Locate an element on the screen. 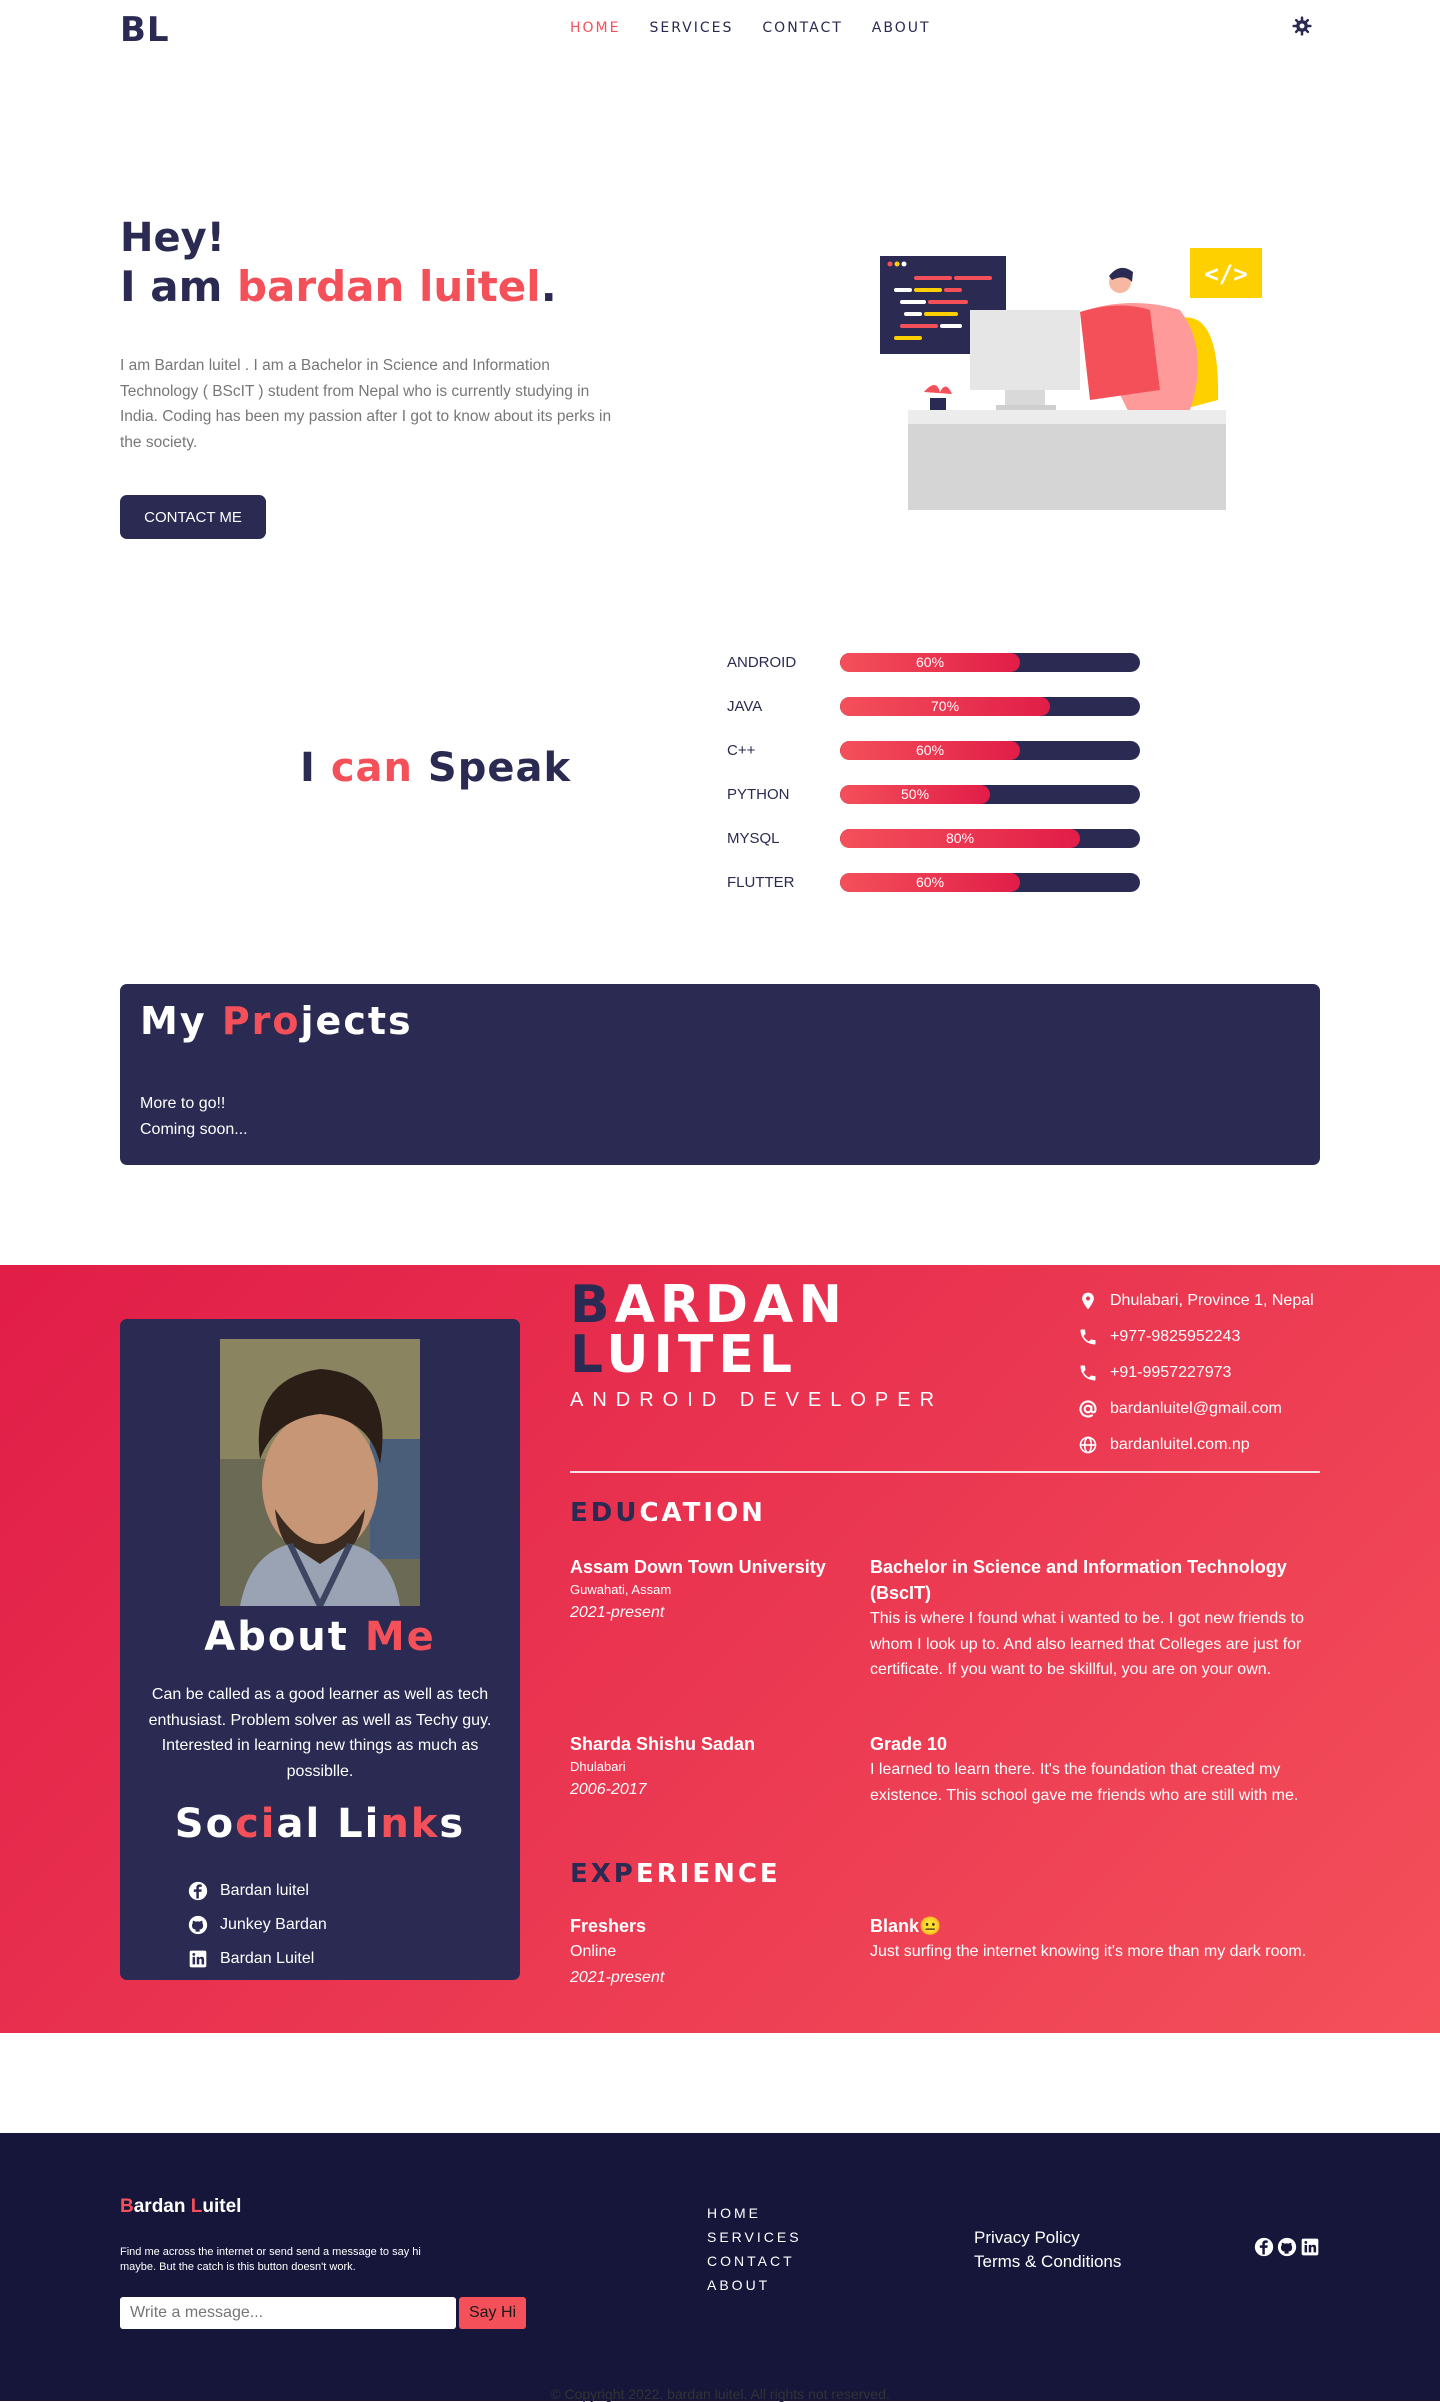 The image size is (1440, 2402). skill-name: C++ is located at coordinates (741, 750).